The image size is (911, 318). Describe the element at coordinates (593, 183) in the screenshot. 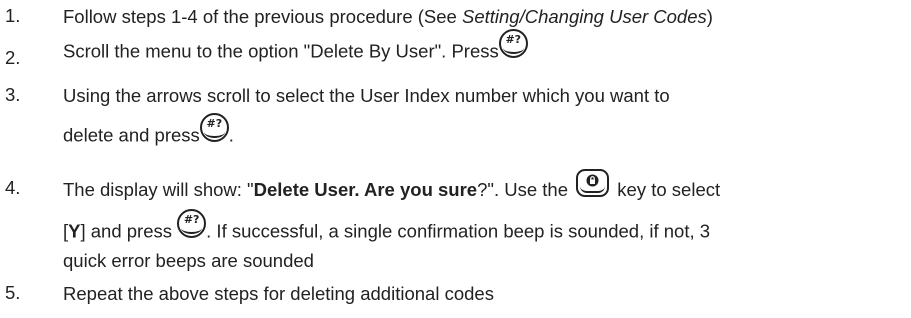

I see `lock-key-icon` at that location.